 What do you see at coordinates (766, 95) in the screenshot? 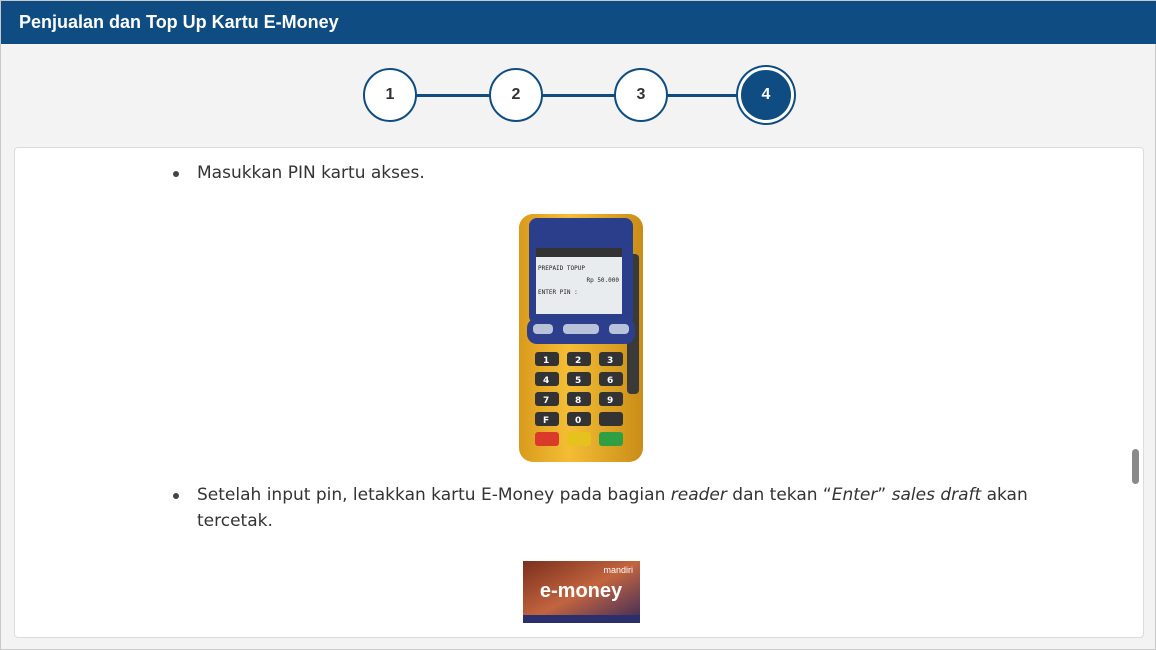
I see `step-4: 4` at bounding box center [766, 95].